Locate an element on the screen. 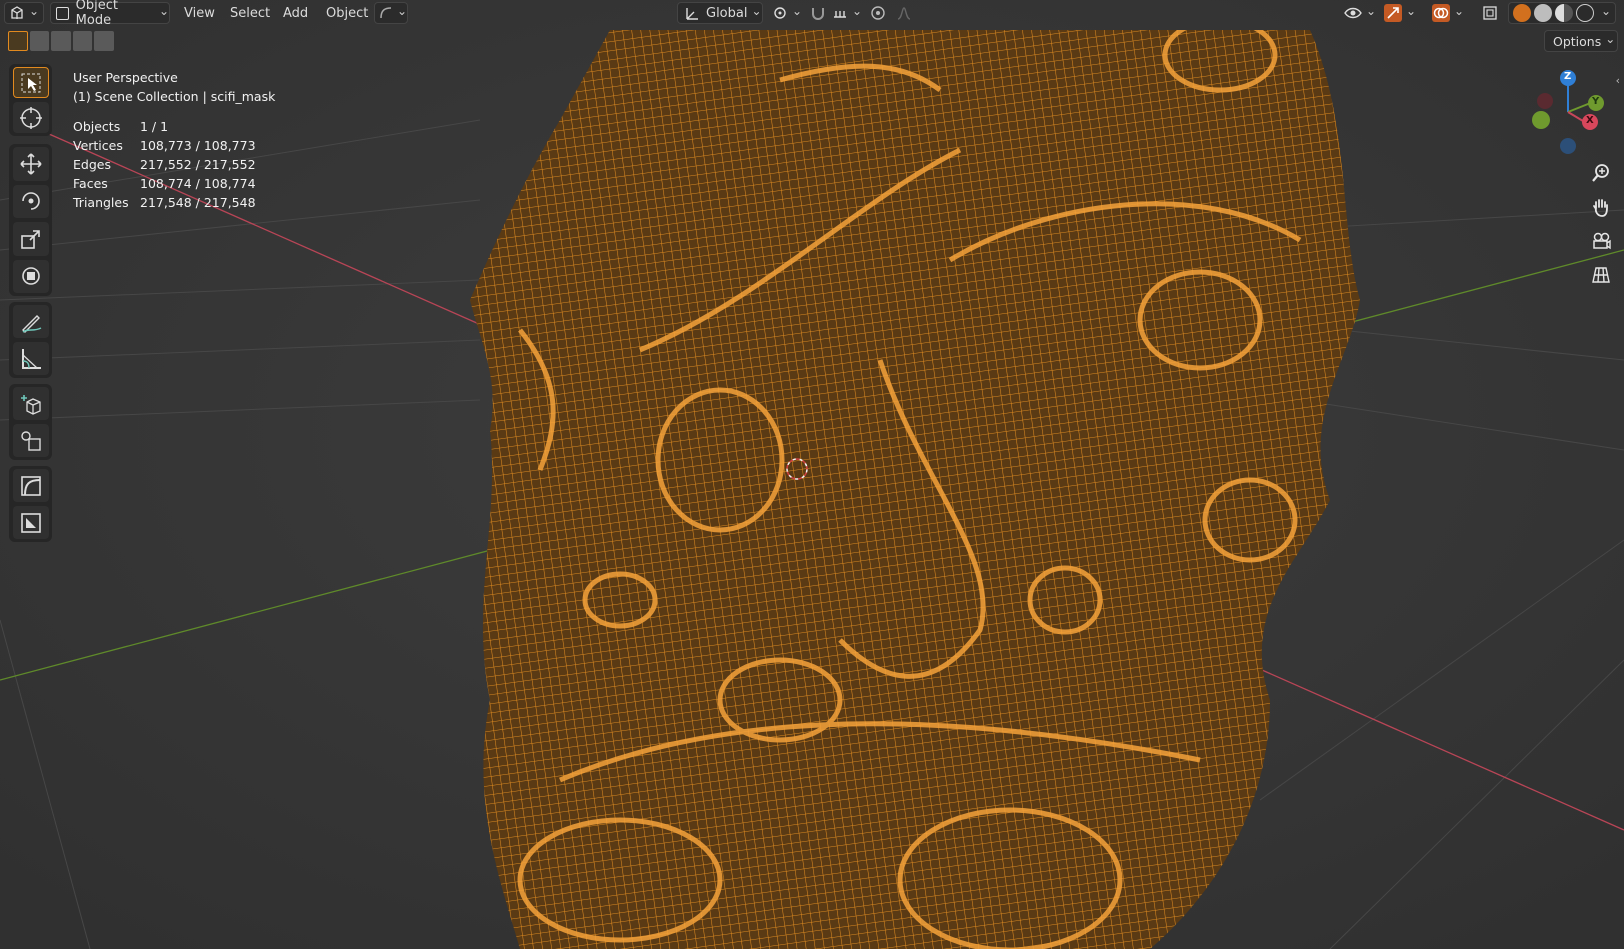  tool-add-cube is located at coordinates (30, 403).